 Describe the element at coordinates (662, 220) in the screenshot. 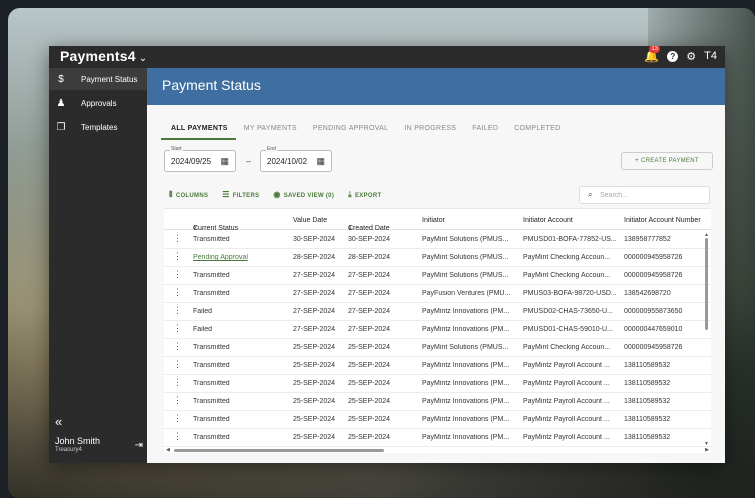

I see `column-header-initiator-account-number: Initiator Account Number` at that location.